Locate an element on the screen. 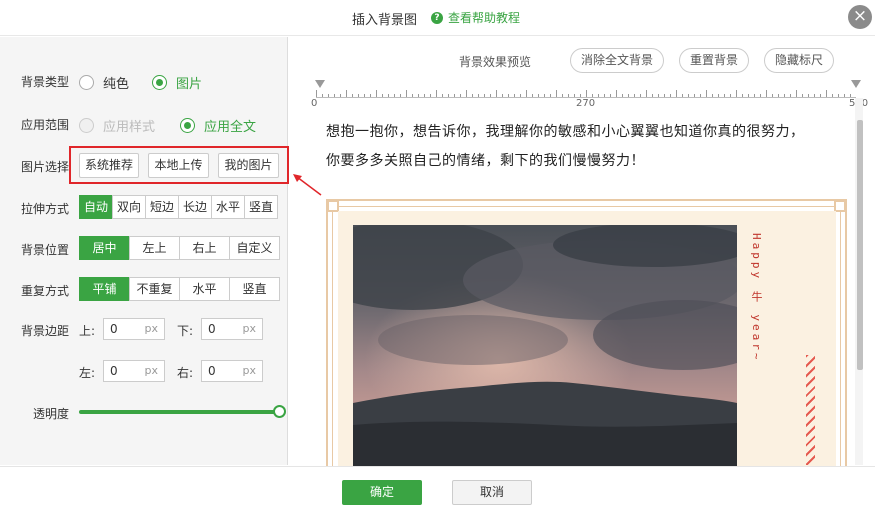 This screenshot has height=512, width=875. close-button: × is located at coordinates (860, 17).